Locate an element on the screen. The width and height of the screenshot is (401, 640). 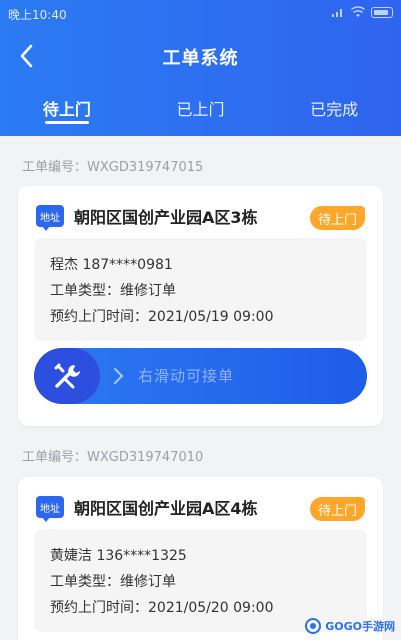
address-text: 朝阳区国创产业园A区3栋 is located at coordinates (166, 217).